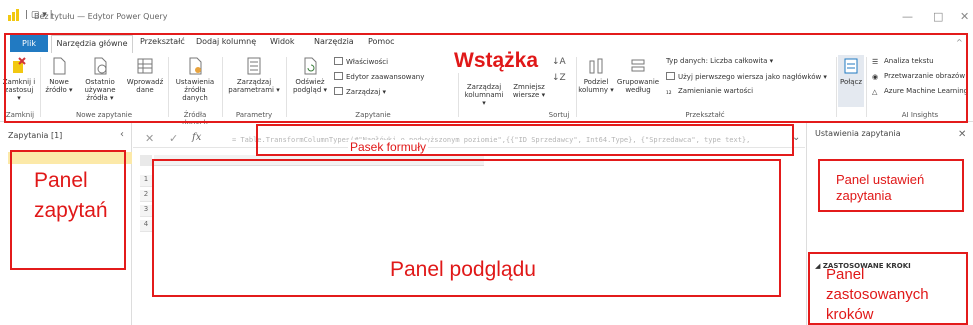 The height and width of the screenshot is (325, 973). I want to click on minimize-button: —, so click(907, 16).